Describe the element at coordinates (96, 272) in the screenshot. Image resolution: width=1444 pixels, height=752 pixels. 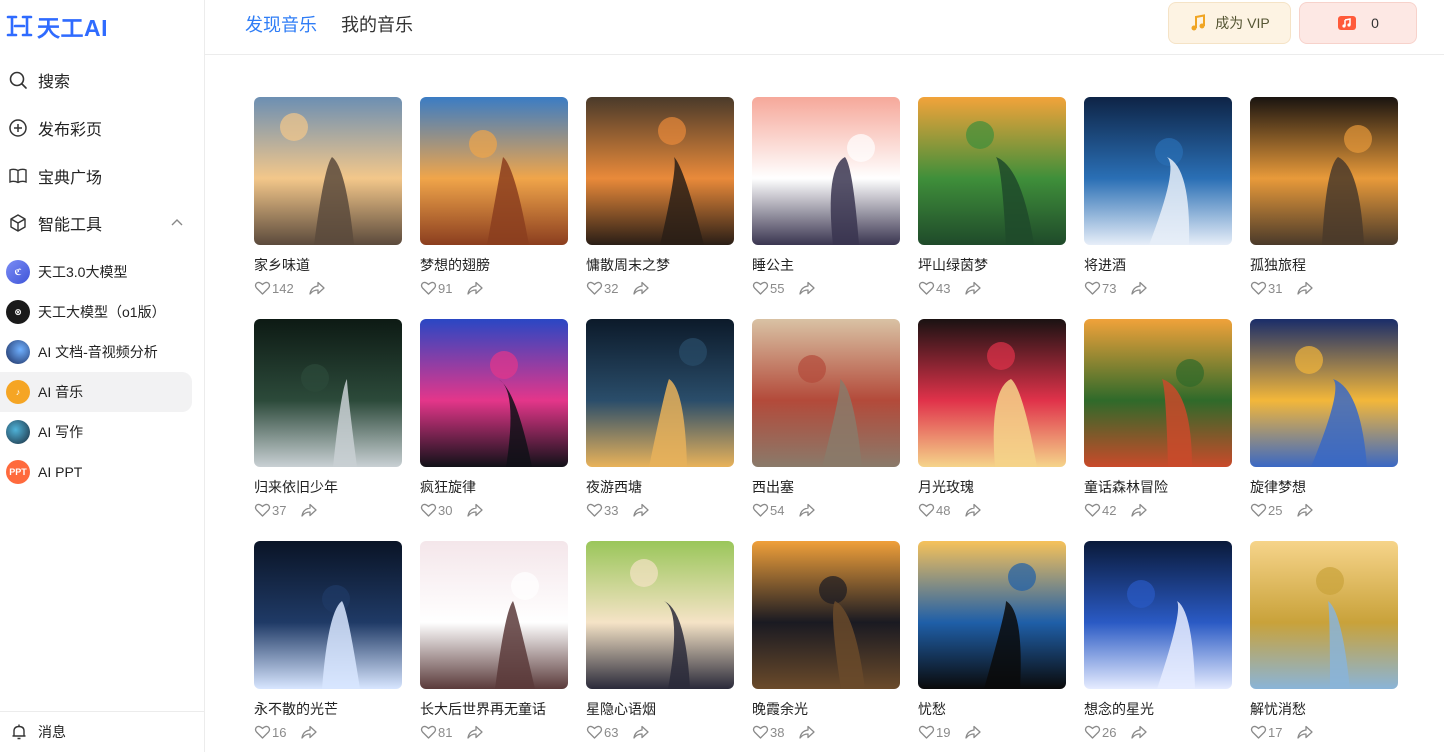
I see `tool-tiangong-3: ℭ 天工3.0大模型` at that location.